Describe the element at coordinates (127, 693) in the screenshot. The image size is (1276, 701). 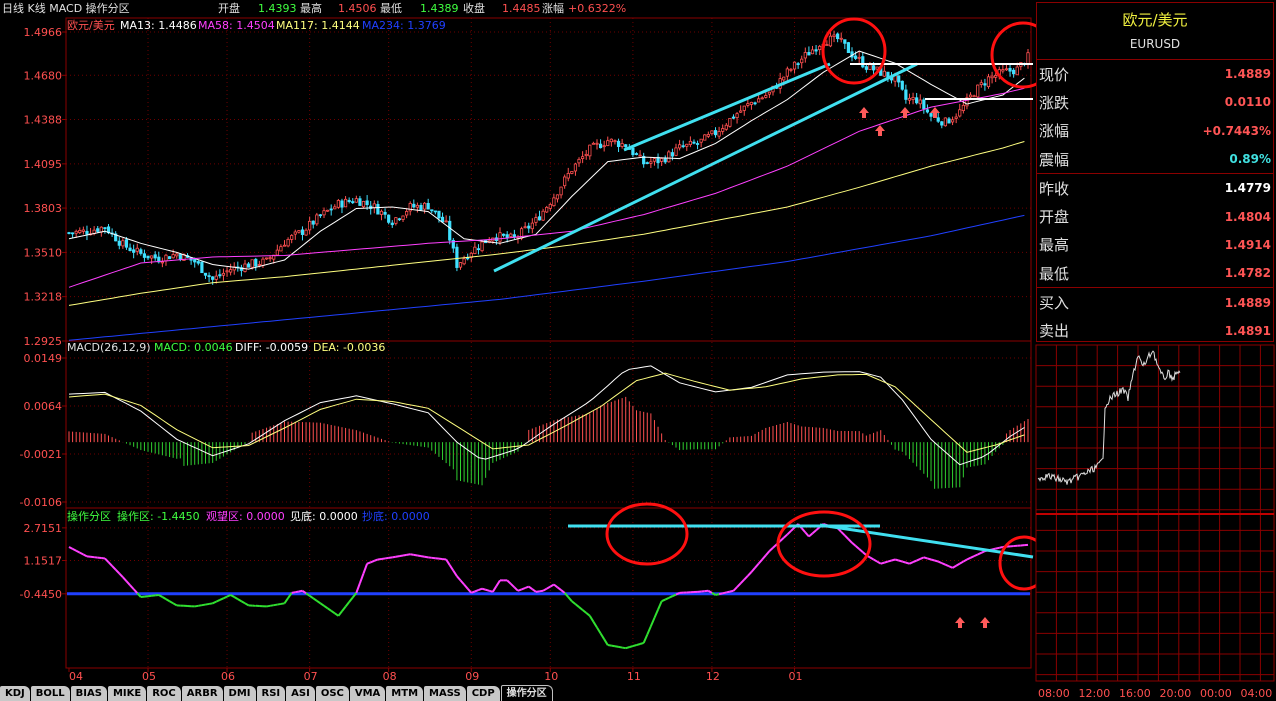
I see `tab-mike: MIKE` at that location.